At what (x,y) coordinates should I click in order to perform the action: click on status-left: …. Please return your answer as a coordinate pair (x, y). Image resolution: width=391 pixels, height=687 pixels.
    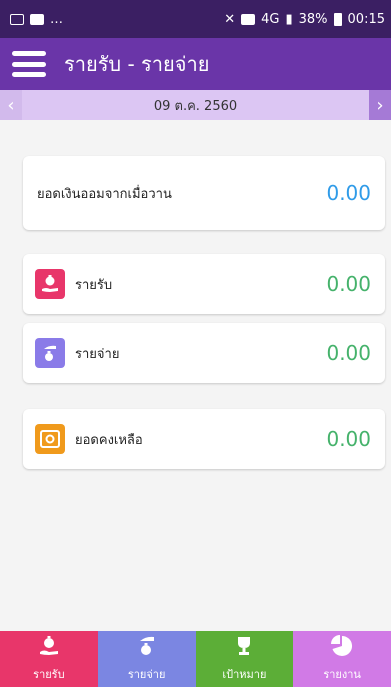
    Looking at the image, I should click on (36, 19).